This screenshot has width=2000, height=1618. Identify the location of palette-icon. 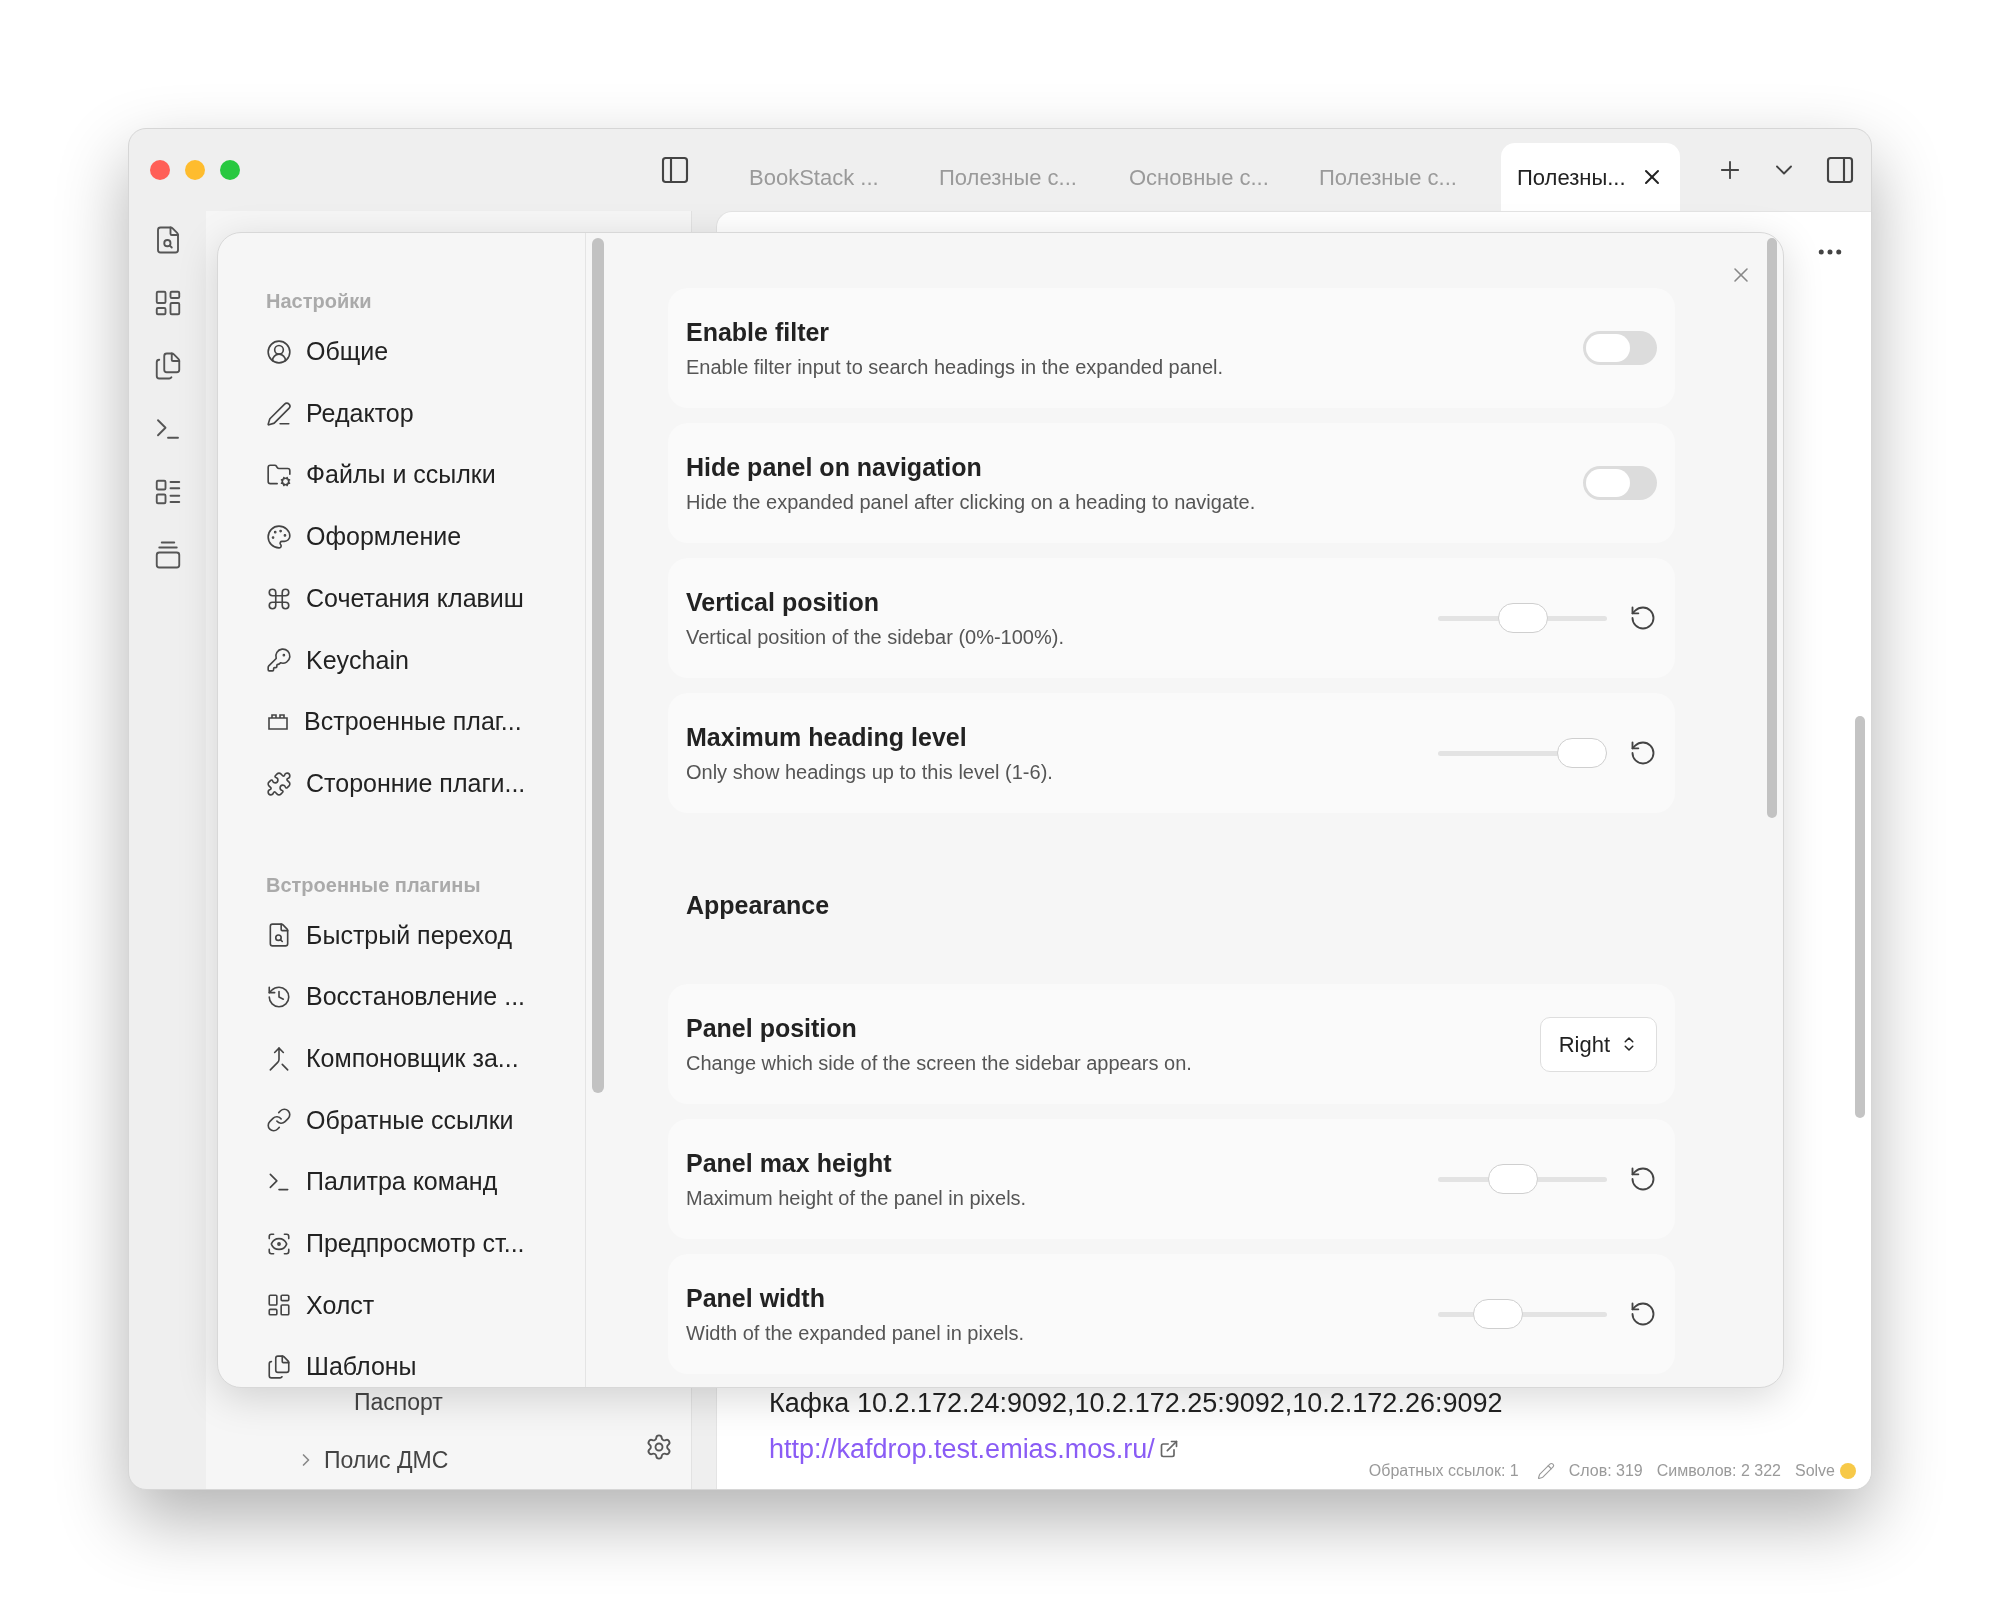
(279, 536).